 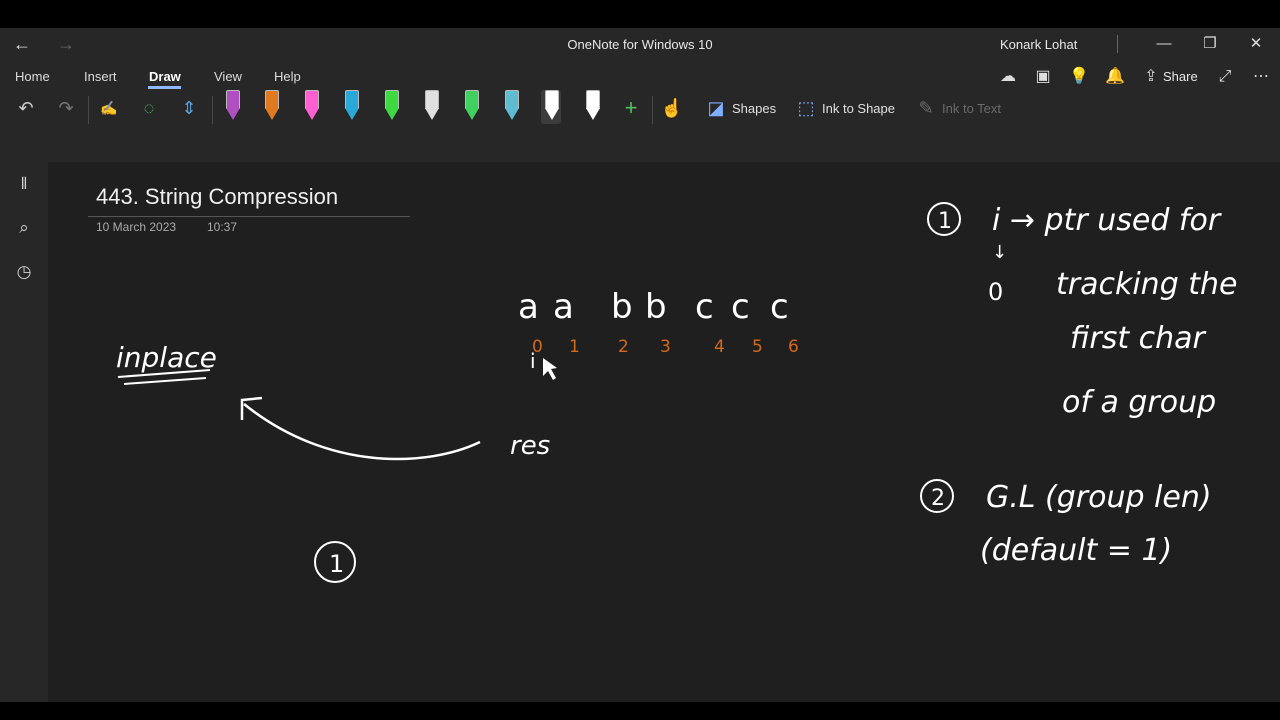 What do you see at coordinates (945, 221) in the screenshot?
I see `note1-number: 1` at bounding box center [945, 221].